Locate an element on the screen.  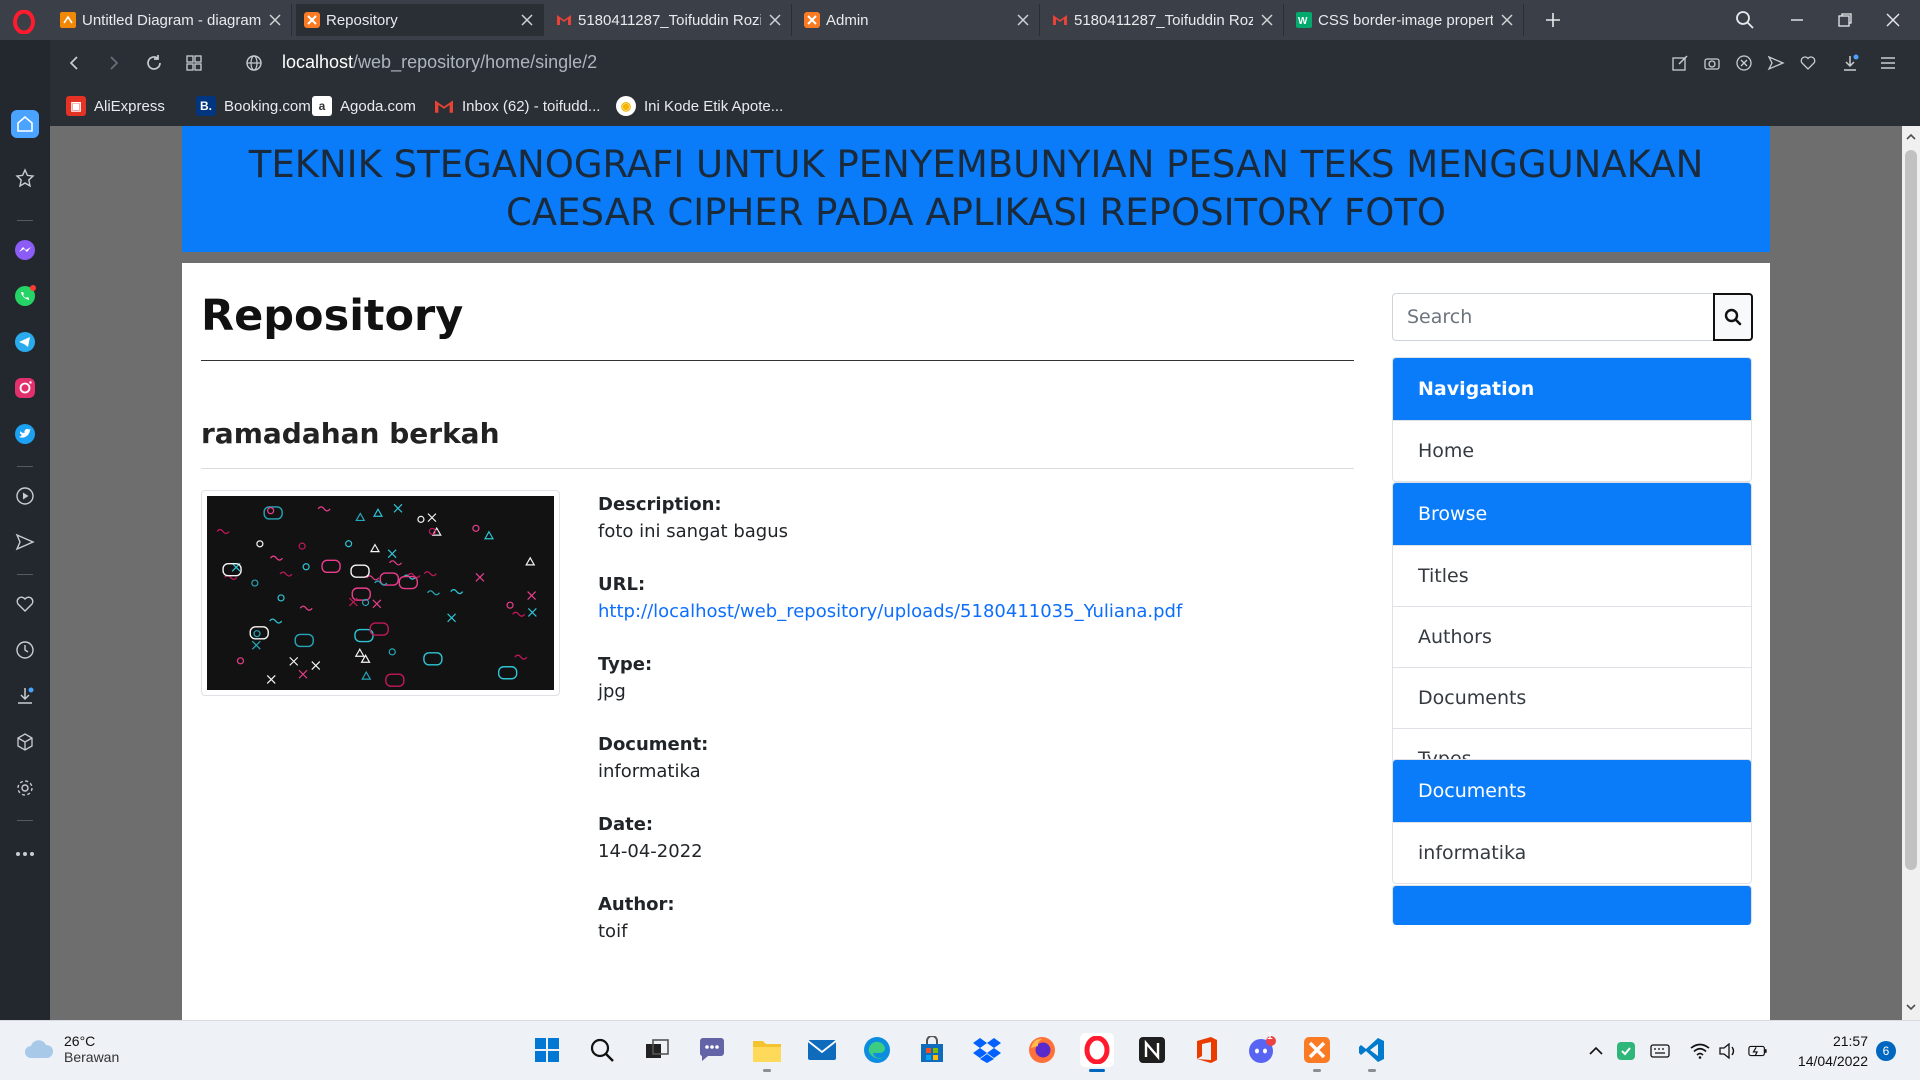
edge-button is located at coordinates (877, 1050).